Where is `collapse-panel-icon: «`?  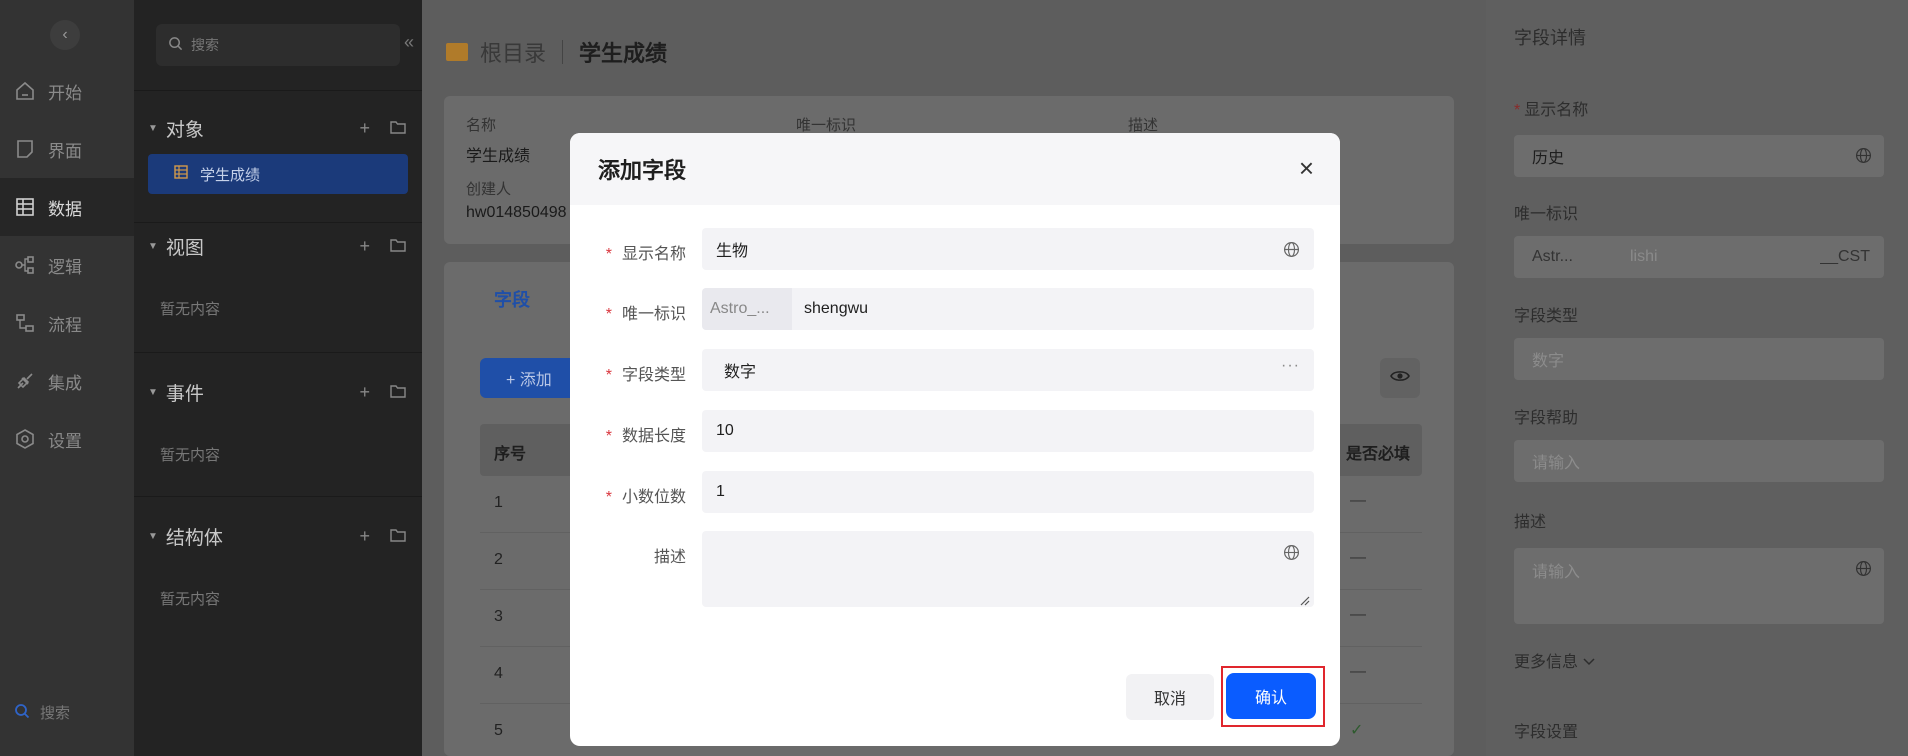
collapse-panel-icon: « is located at coordinates (409, 42).